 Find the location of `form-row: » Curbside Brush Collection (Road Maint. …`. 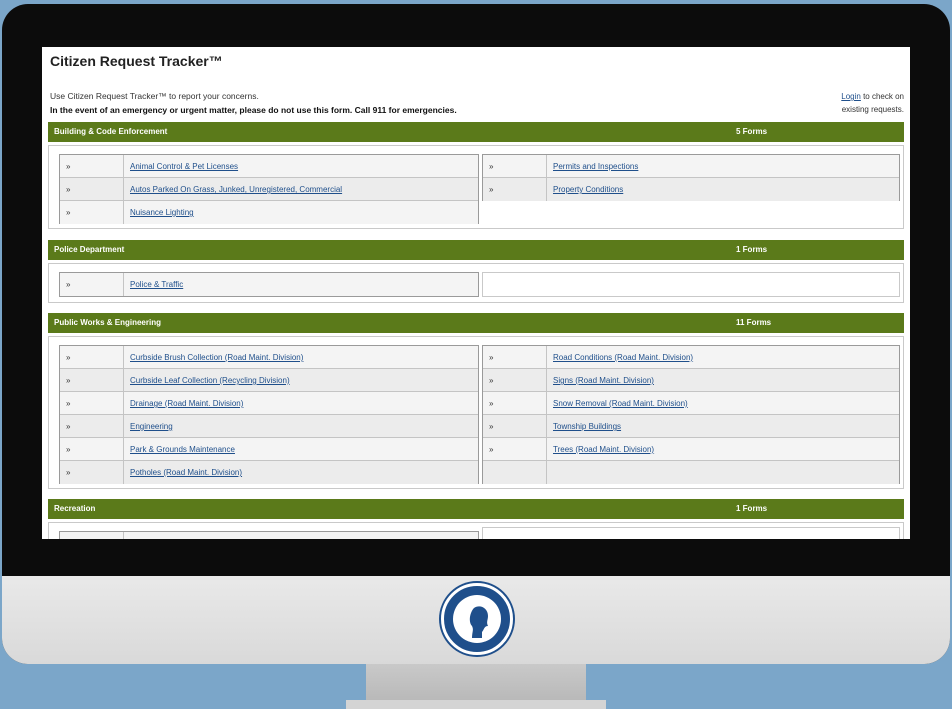

form-row: » Curbside Brush Collection (Road Maint. … is located at coordinates (269, 357).